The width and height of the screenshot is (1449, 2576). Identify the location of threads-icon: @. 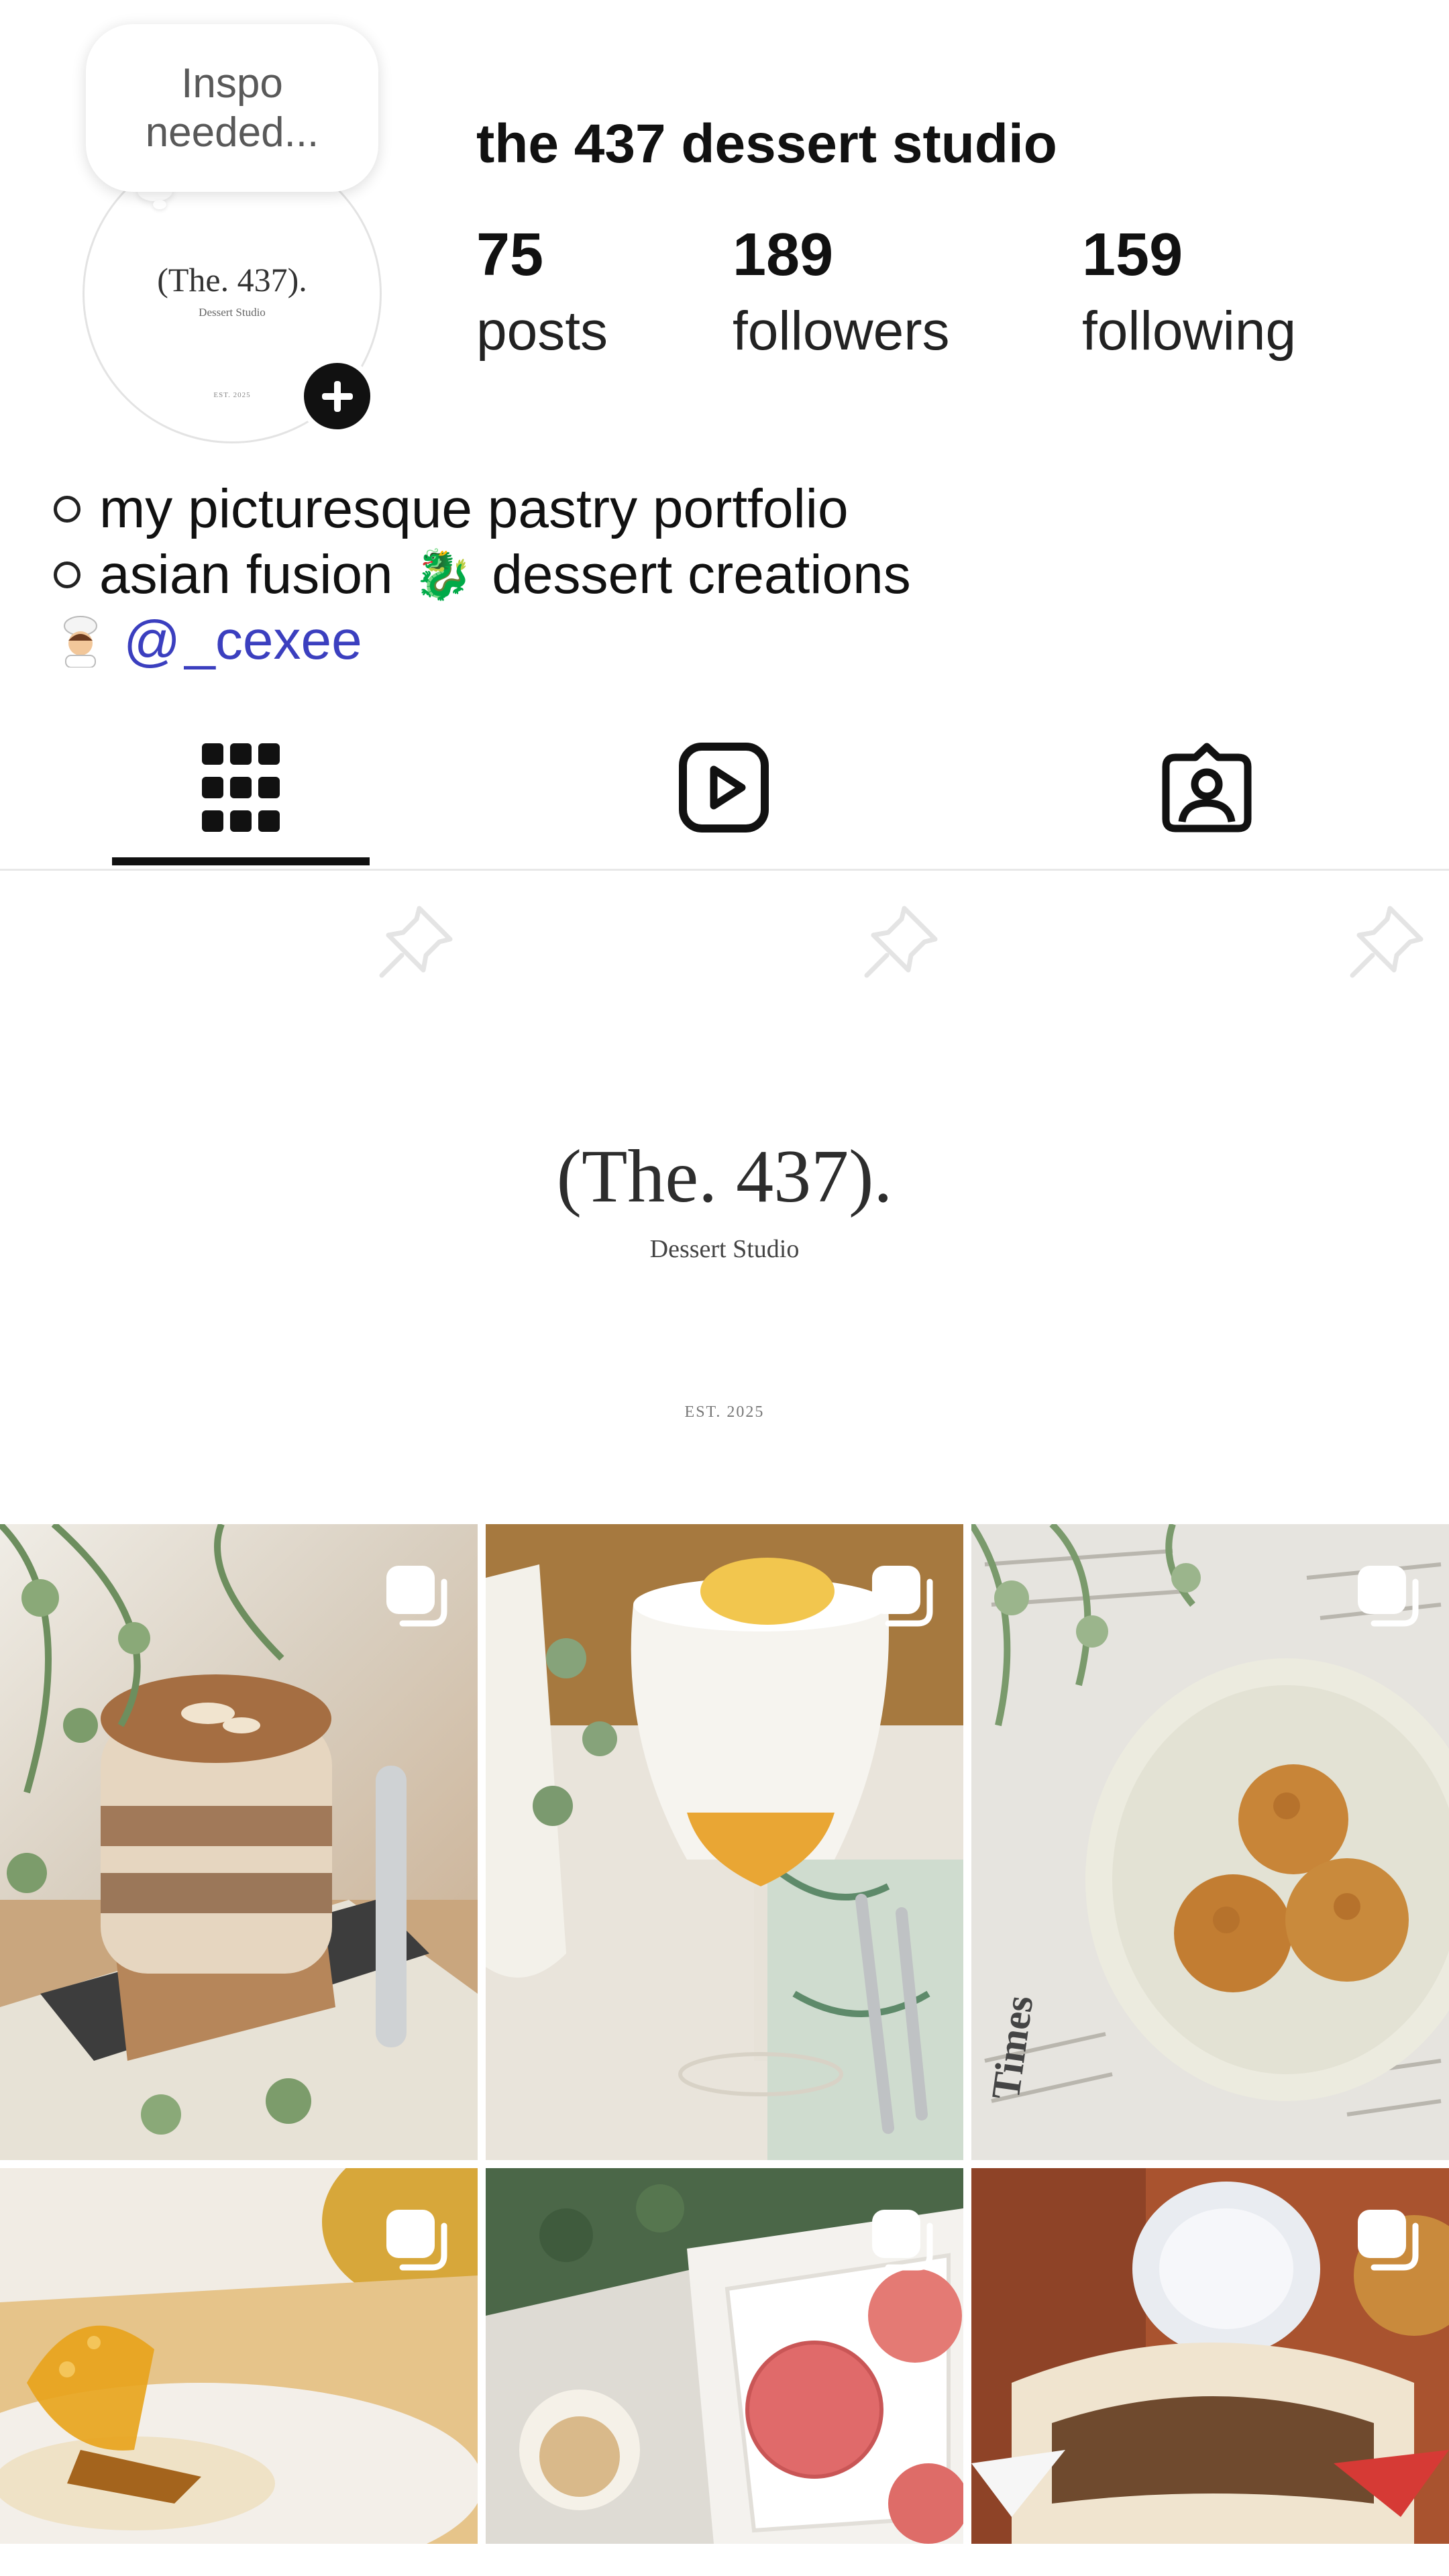
(152, 640).